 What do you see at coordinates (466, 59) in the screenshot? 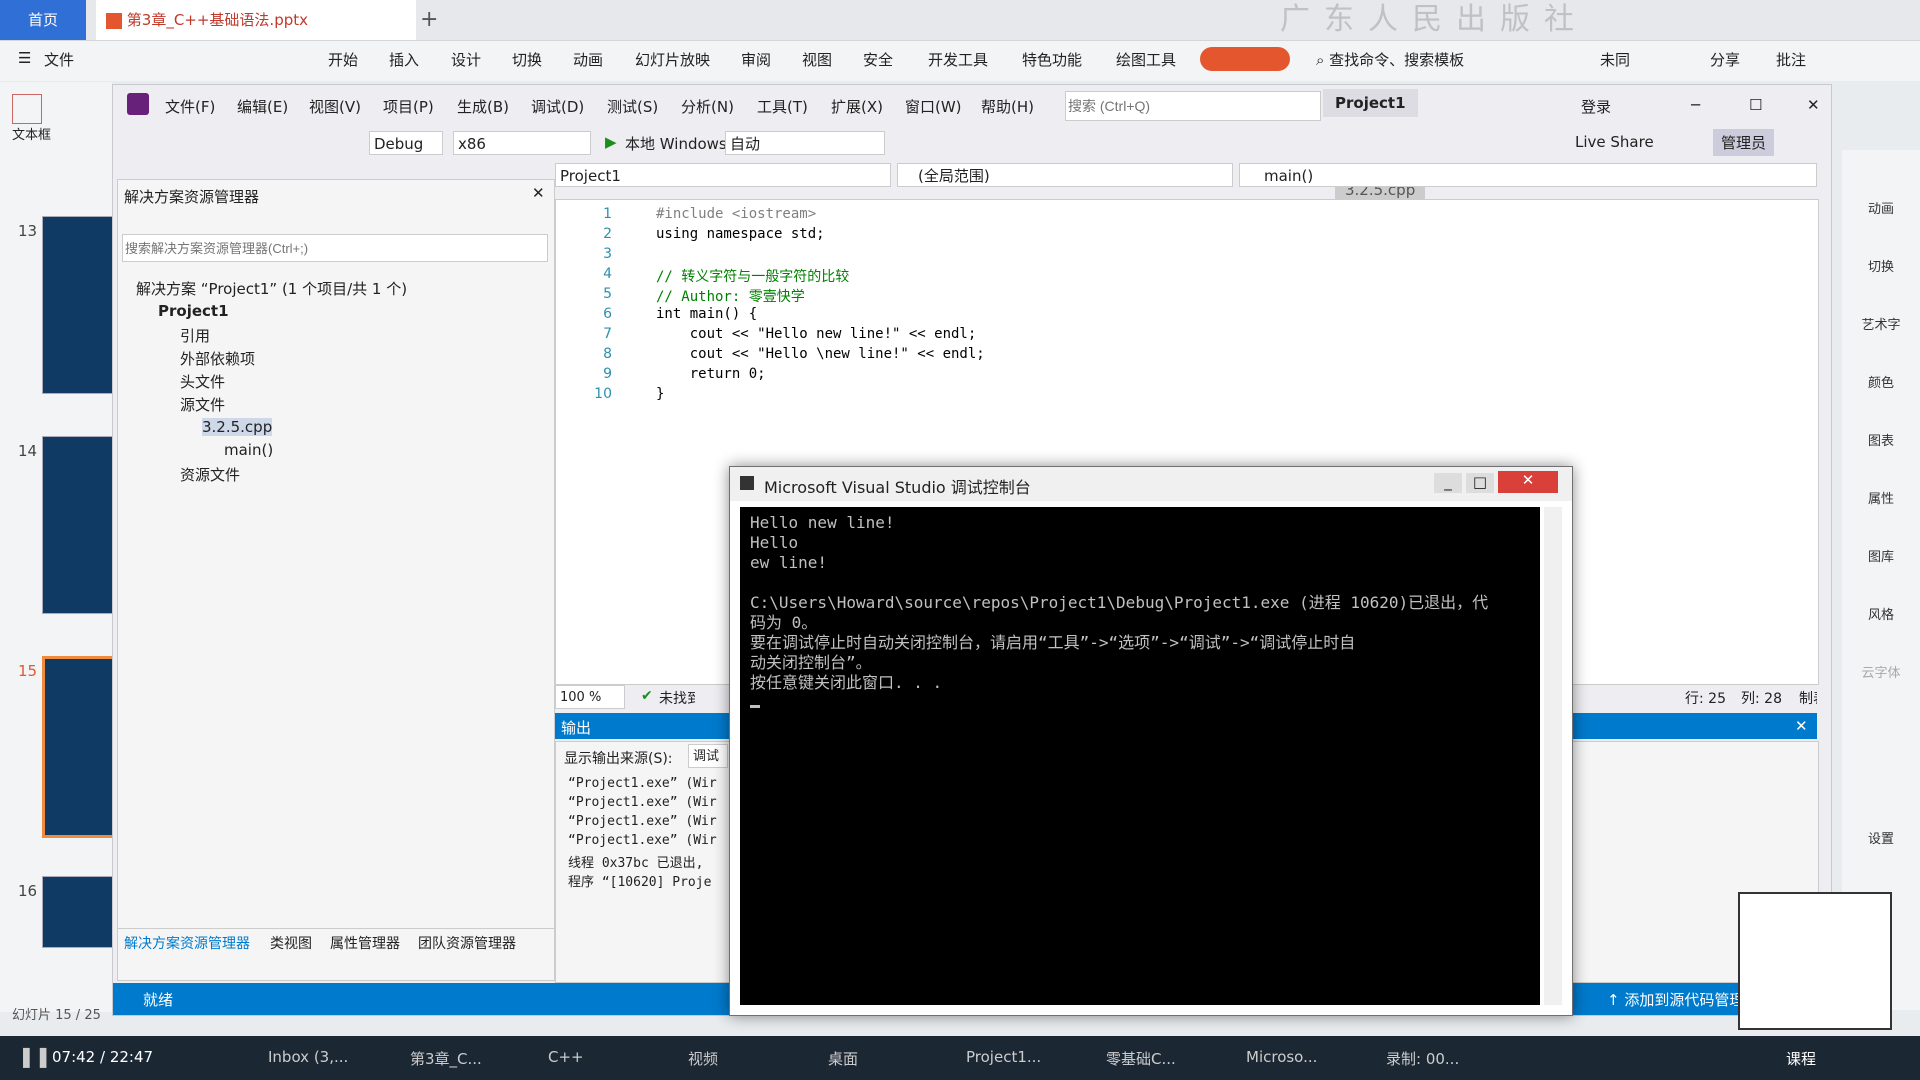
I see `ribbon-design: 设计` at bounding box center [466, 59].